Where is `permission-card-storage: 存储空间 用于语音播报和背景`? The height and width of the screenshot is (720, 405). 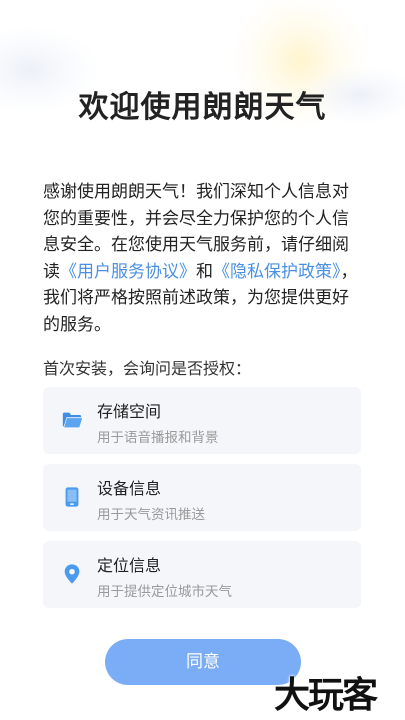
permission-card-storage: 存储空间 用于语音播报和背景 is located at coordinates (202, 420).